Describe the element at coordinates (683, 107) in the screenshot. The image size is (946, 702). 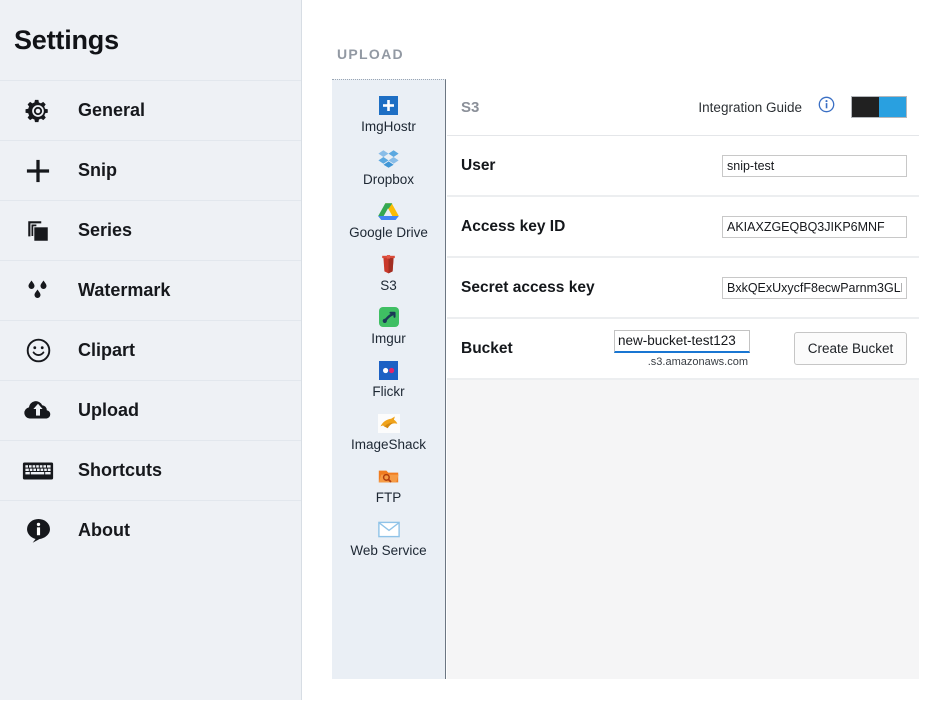
I see `panel-header-row: S3 Integration Guide` at that location.